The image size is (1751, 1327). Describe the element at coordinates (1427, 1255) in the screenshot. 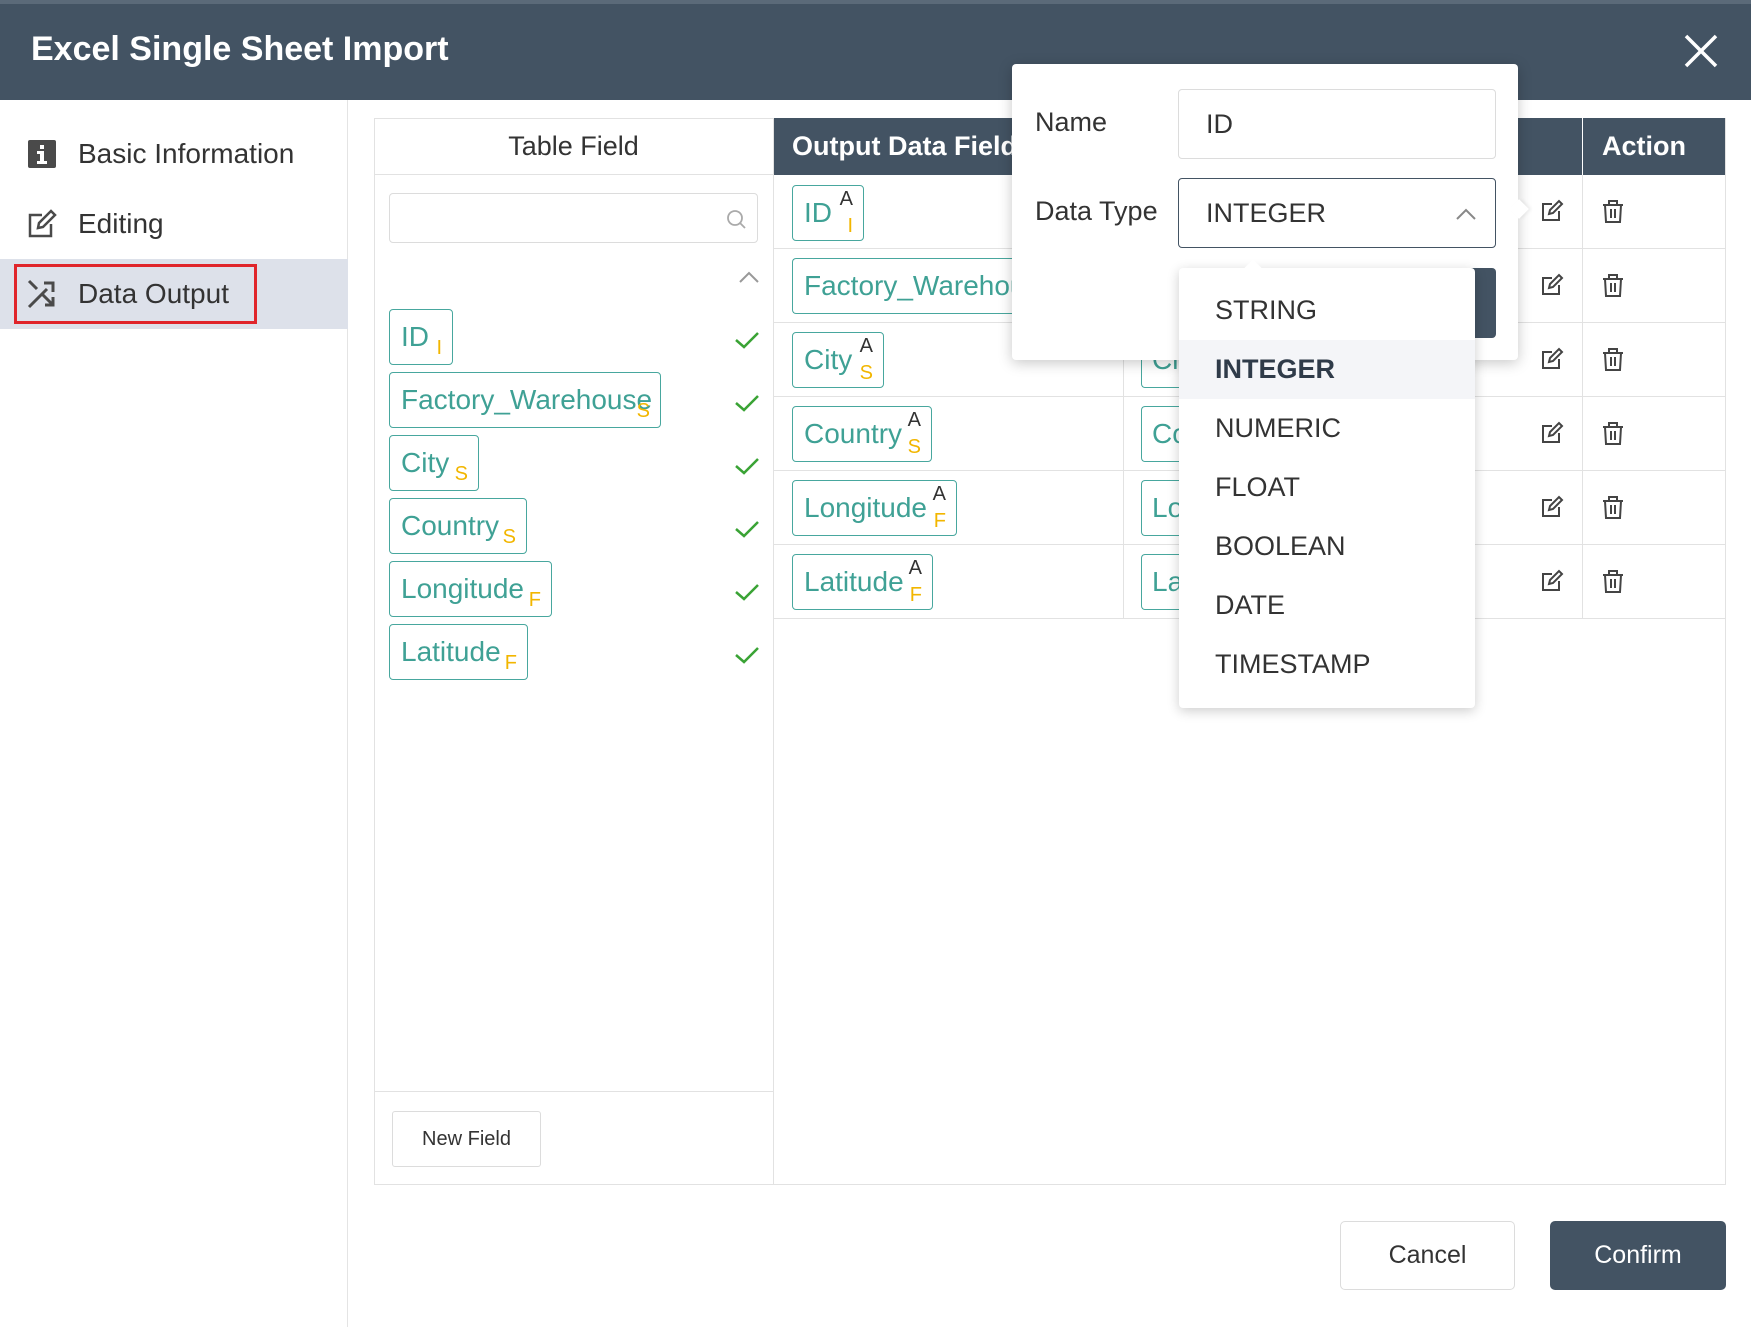

I see `cancel-button: Cancel` at that location.